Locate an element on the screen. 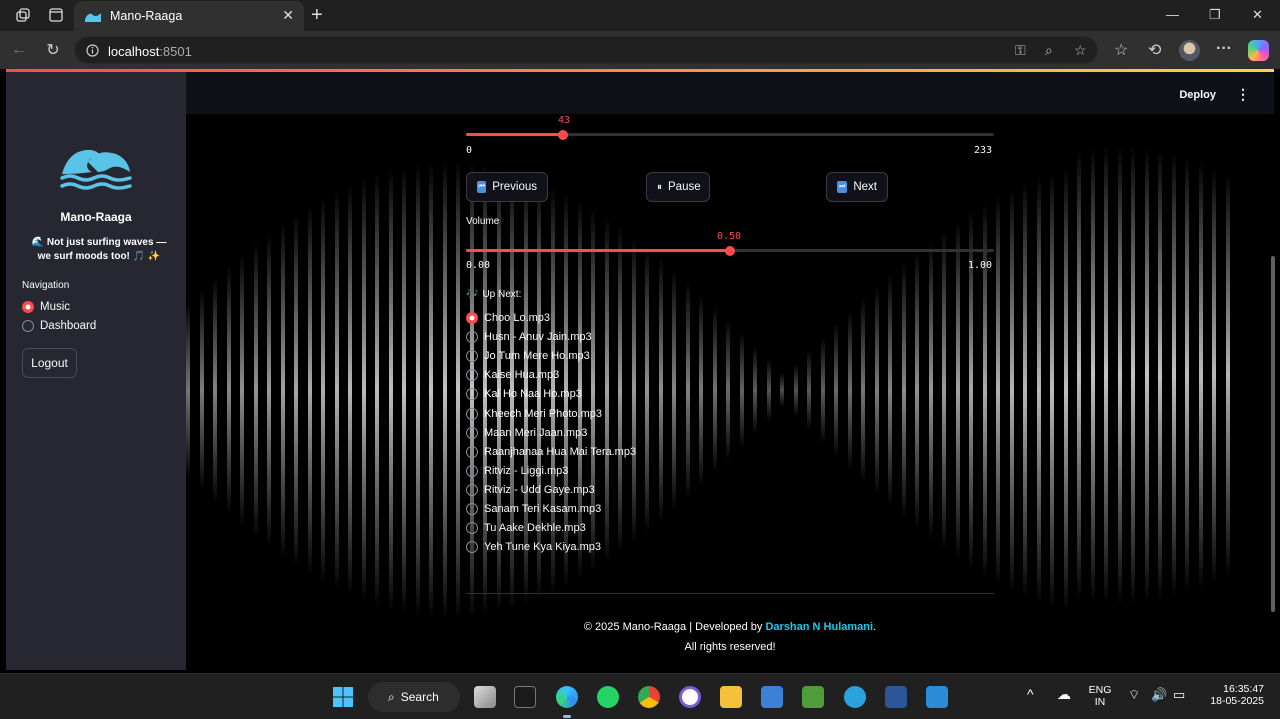 This screenshot has height=719, width=1280. song-list-item: Yeh Tune Kya Kiya.mp3 is located at coordinates (533, 547).